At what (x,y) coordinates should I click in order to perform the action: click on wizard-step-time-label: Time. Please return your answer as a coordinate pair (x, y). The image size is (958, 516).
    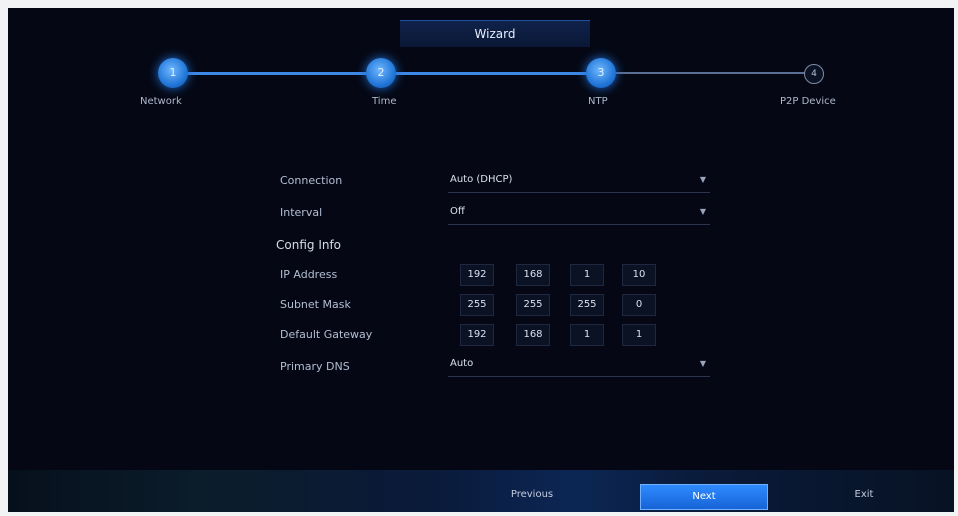
    Looking at the image, I should click on (384, 101).